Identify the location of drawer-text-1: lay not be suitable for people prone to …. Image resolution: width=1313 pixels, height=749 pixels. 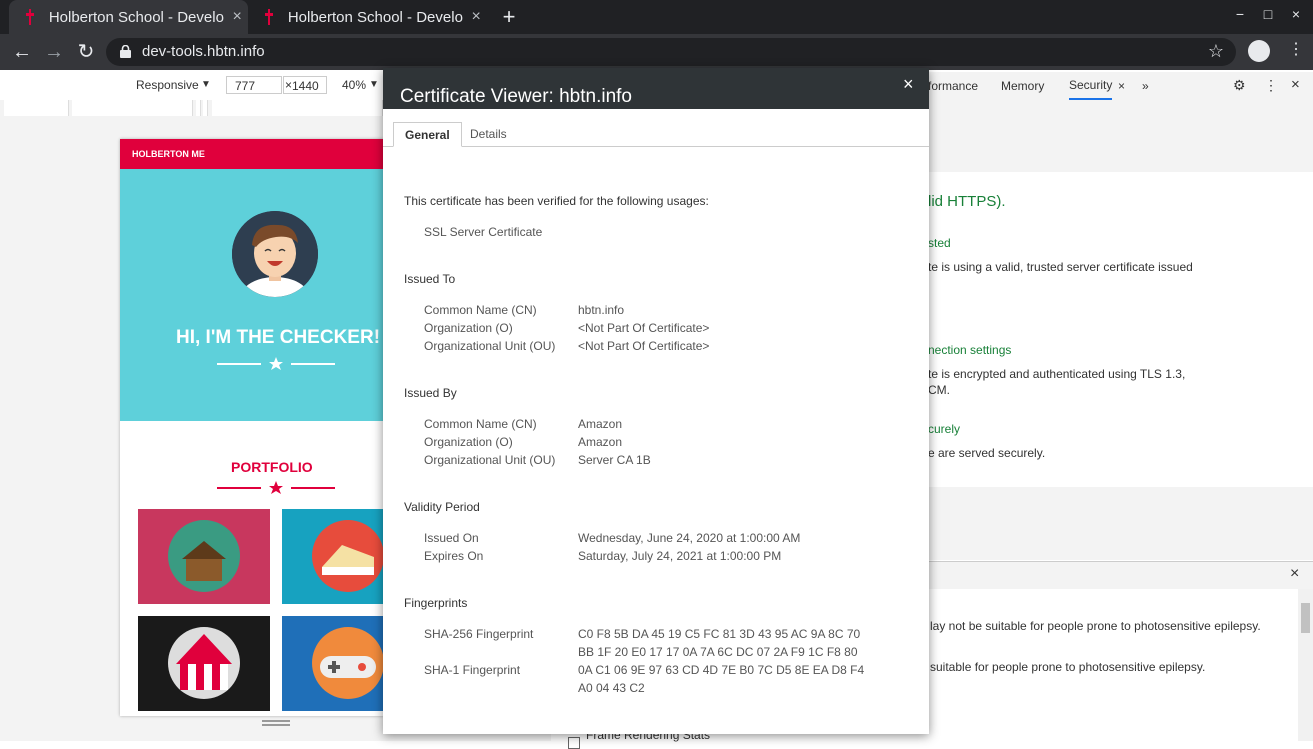
(1095, 626).